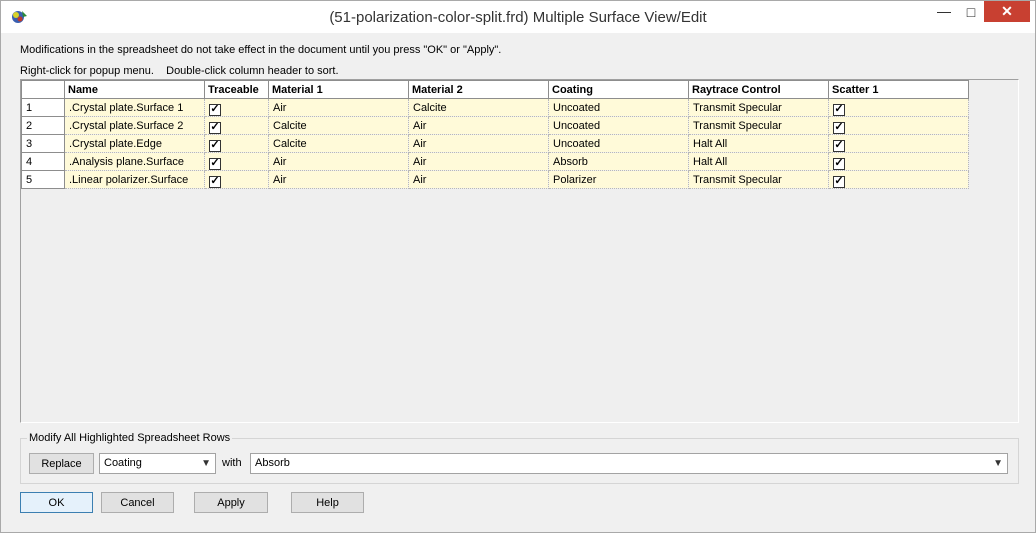 The width and height of the screenshot is (1036, 533). Describe the element at coordinates (478, 89) in the screenshot. I see `column-header-material-2: Material 2` at that location.